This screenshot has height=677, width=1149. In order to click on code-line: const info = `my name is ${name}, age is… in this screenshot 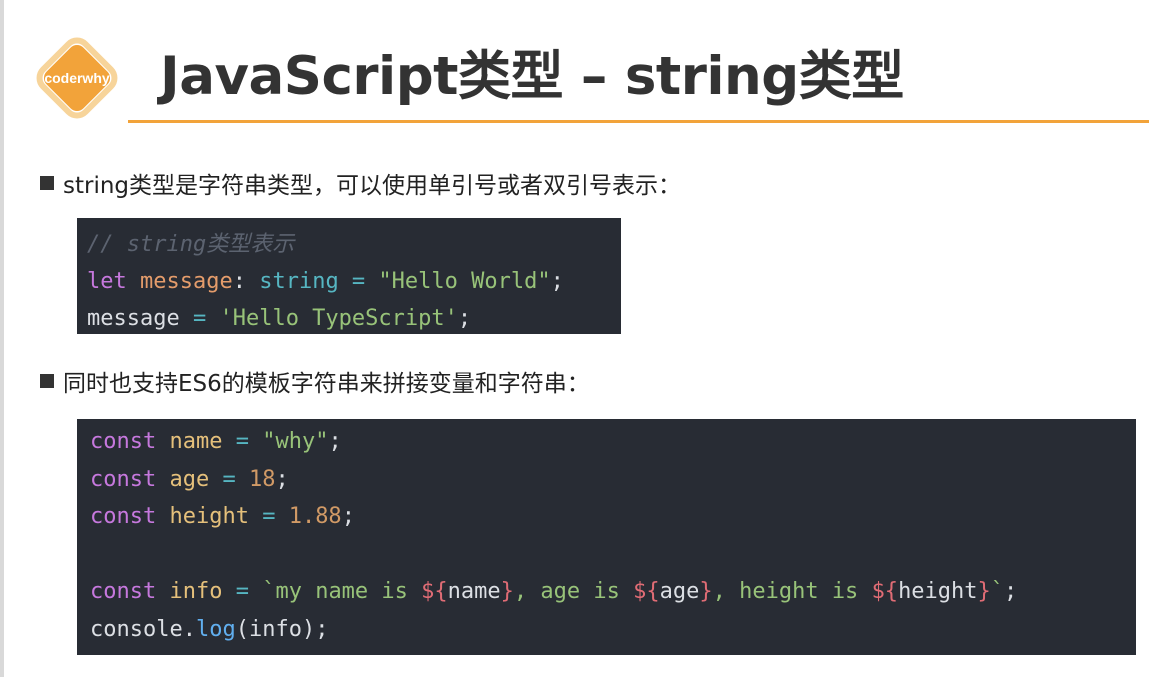, I will do `click(613, 592)`.